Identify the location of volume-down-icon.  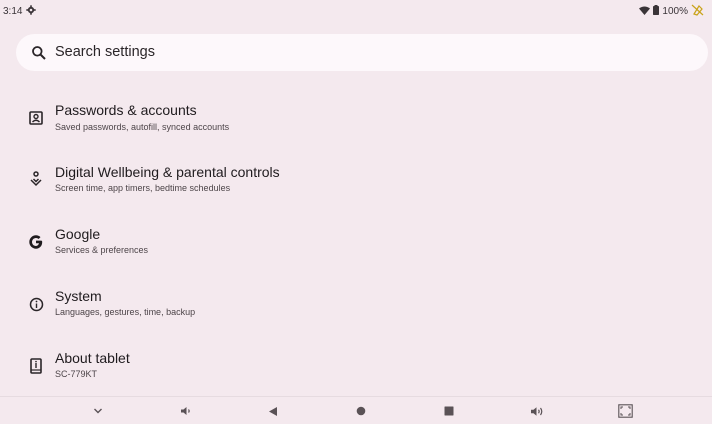
(186, 411).